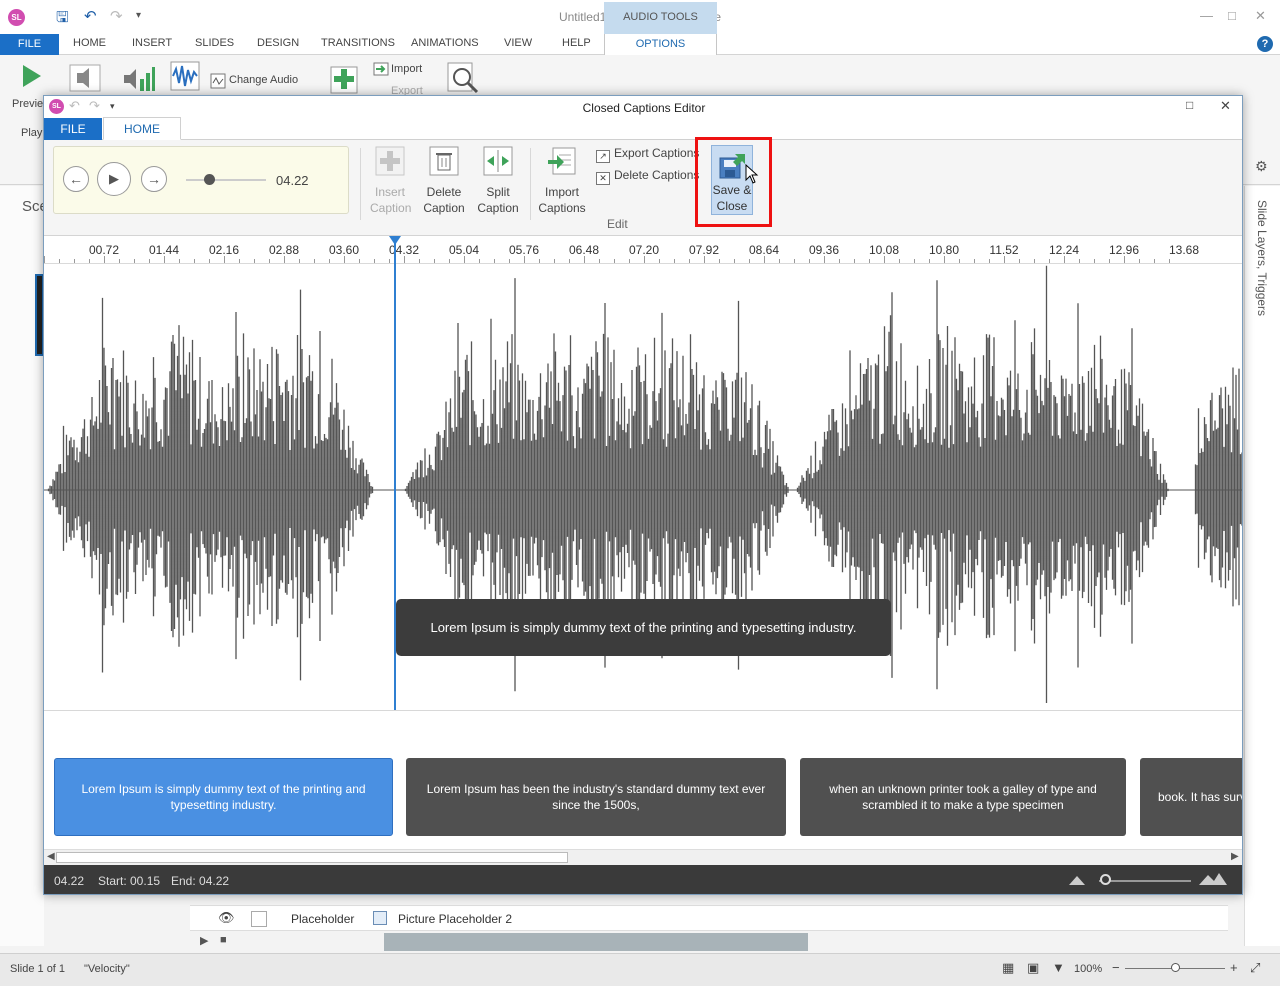  Describe the element at coordinates (406, 69) in the screenshot. I see `import-label: Import` at that location.